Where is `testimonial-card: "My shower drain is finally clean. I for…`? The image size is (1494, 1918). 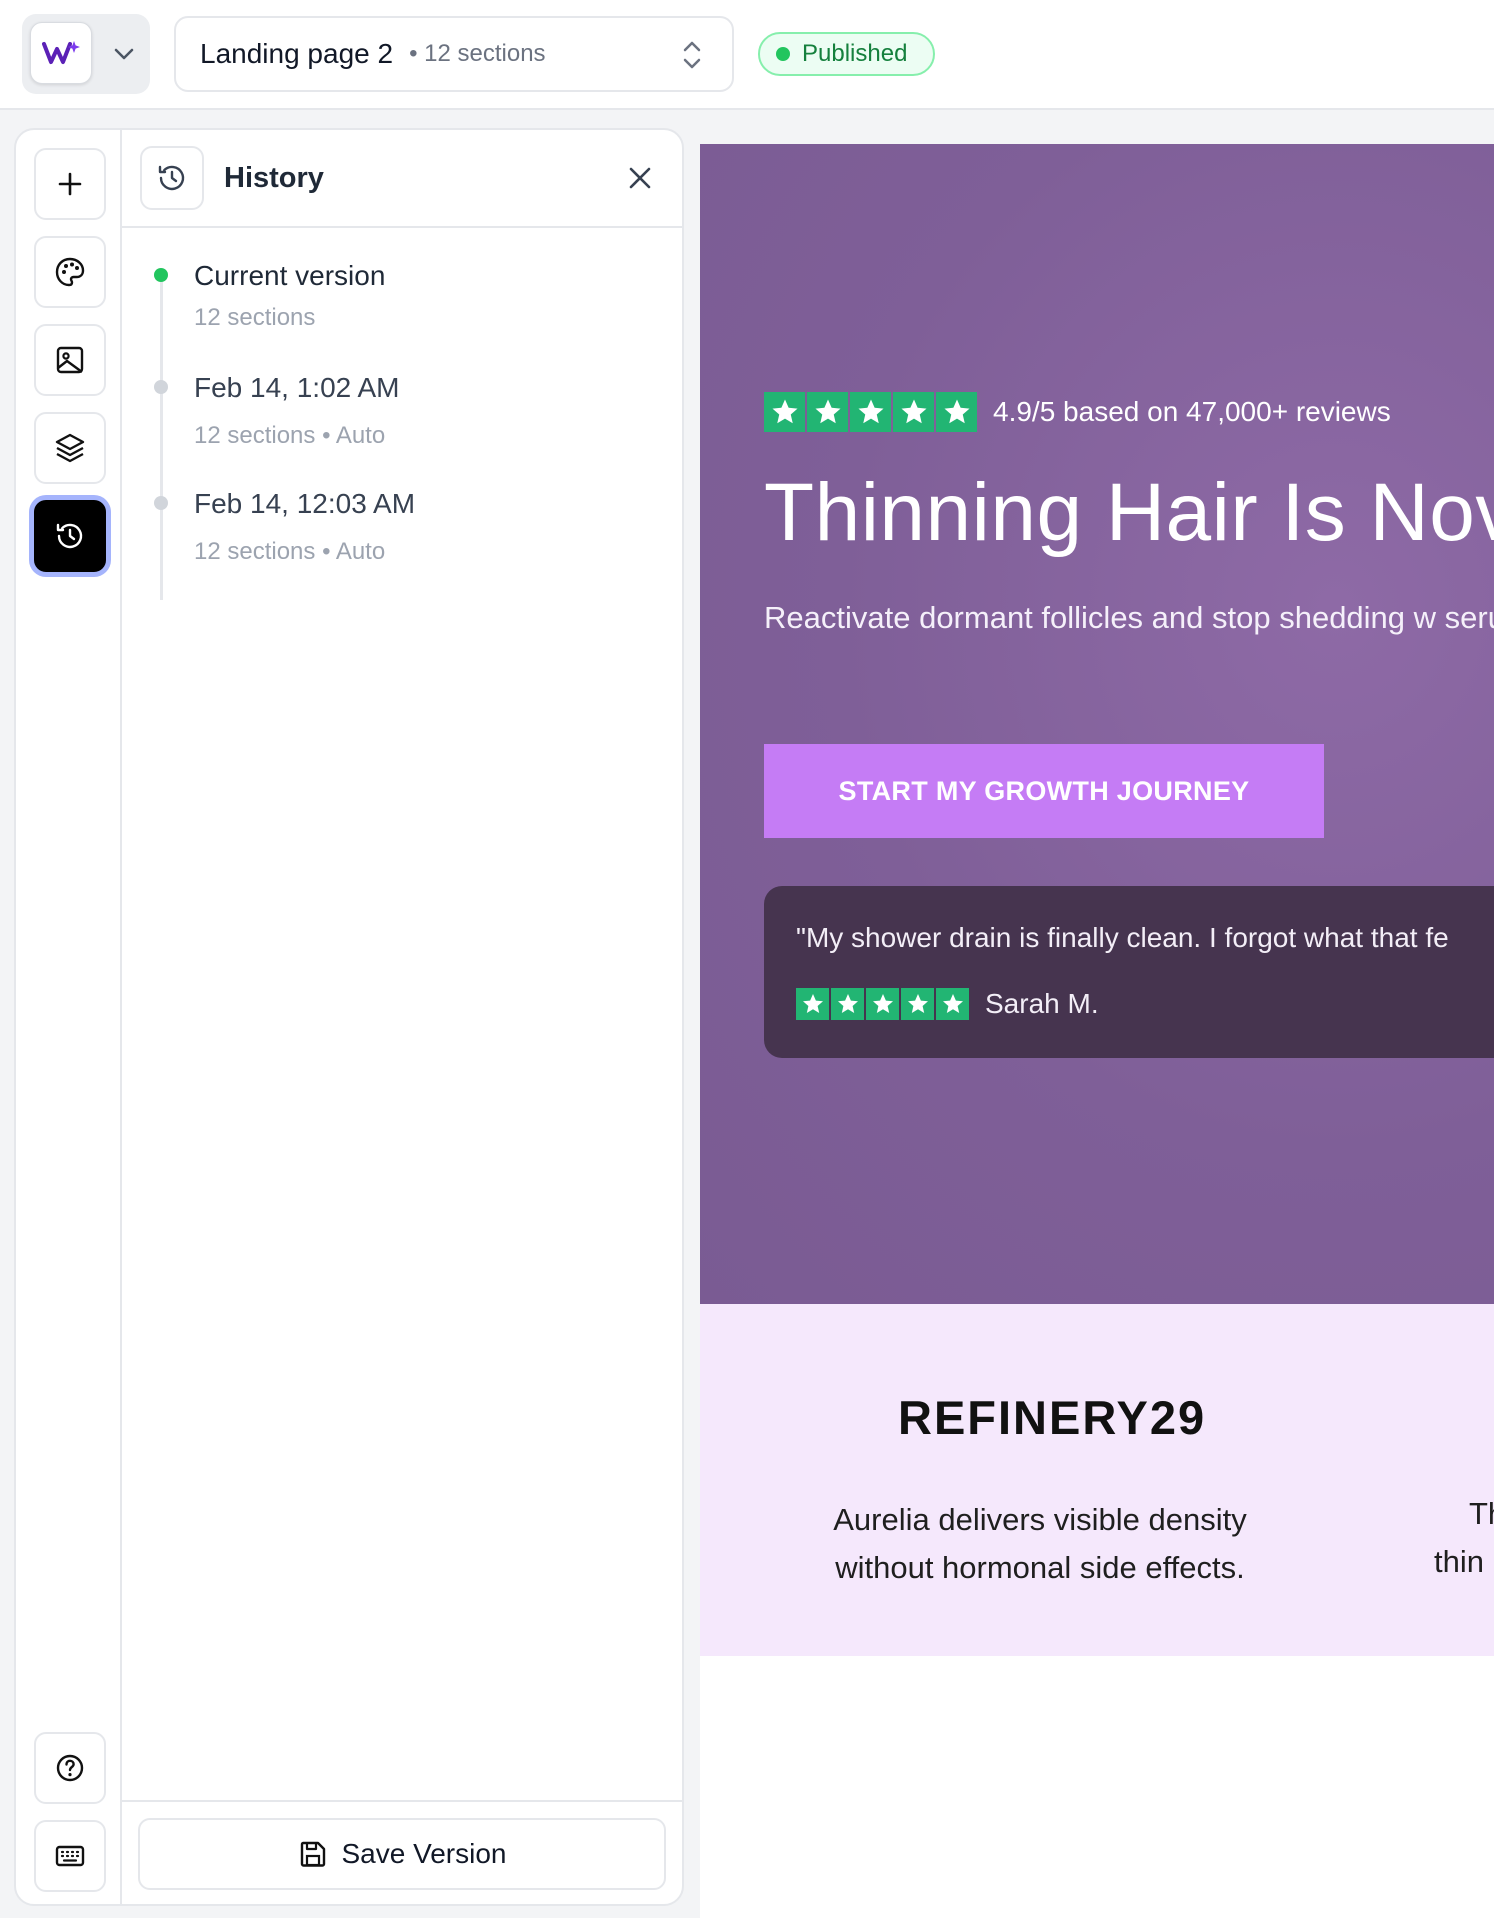
testimonial-card: "My shower drain is finally clean. I for… is located at coordinates (1129, 972).